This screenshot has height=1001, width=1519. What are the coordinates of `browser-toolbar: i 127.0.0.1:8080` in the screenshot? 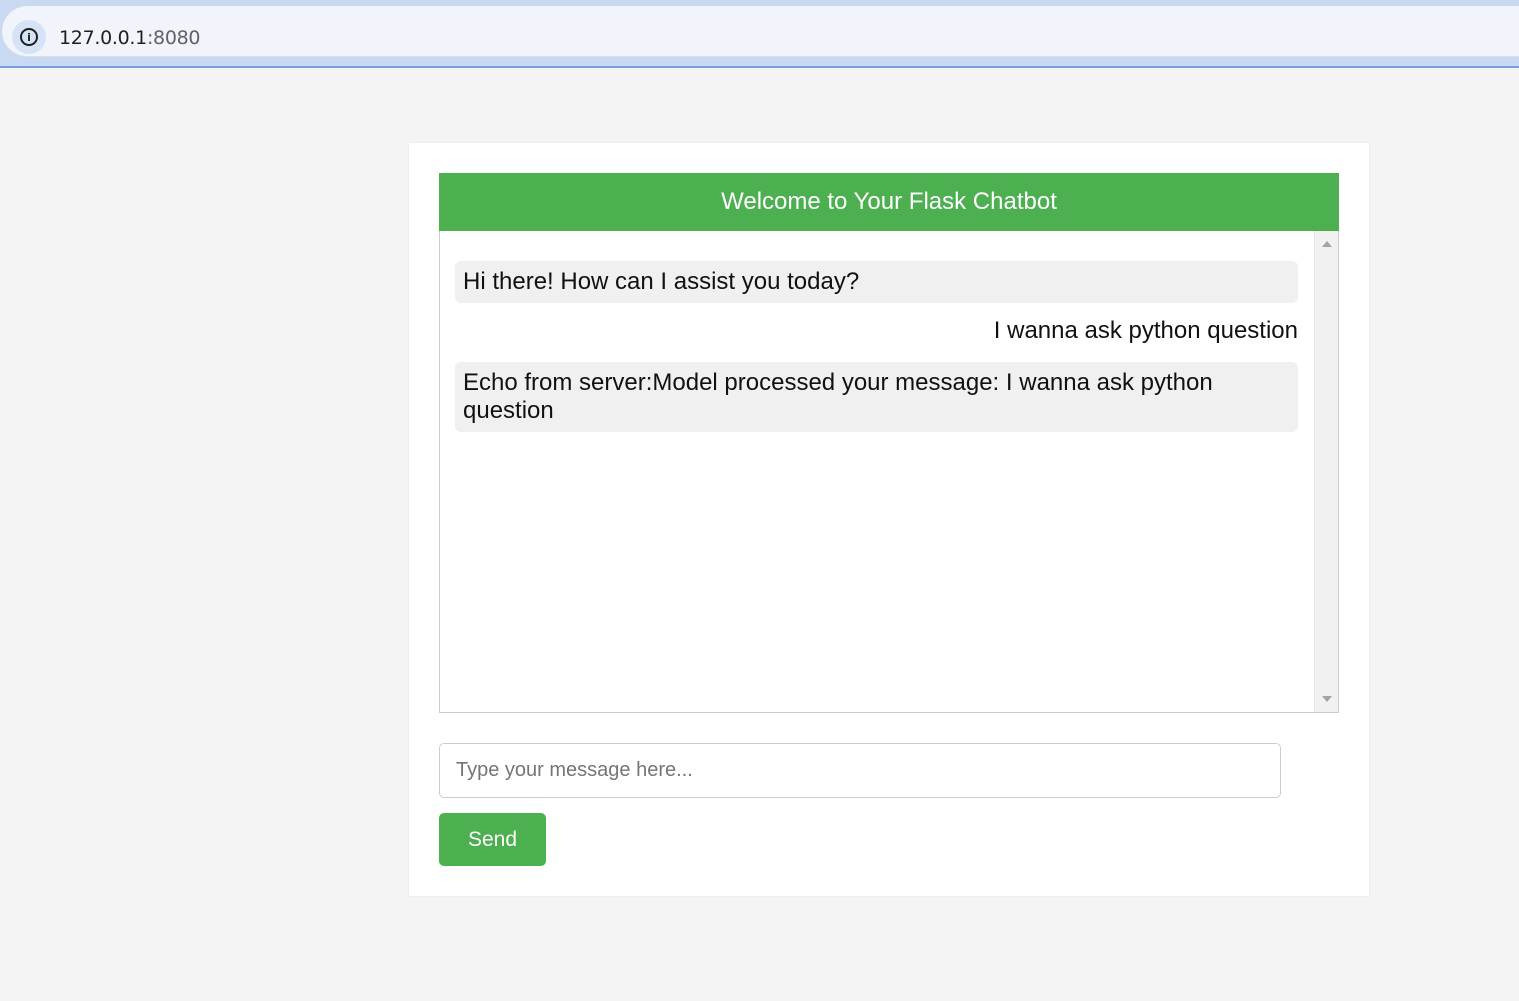 It's located at (759, 34).